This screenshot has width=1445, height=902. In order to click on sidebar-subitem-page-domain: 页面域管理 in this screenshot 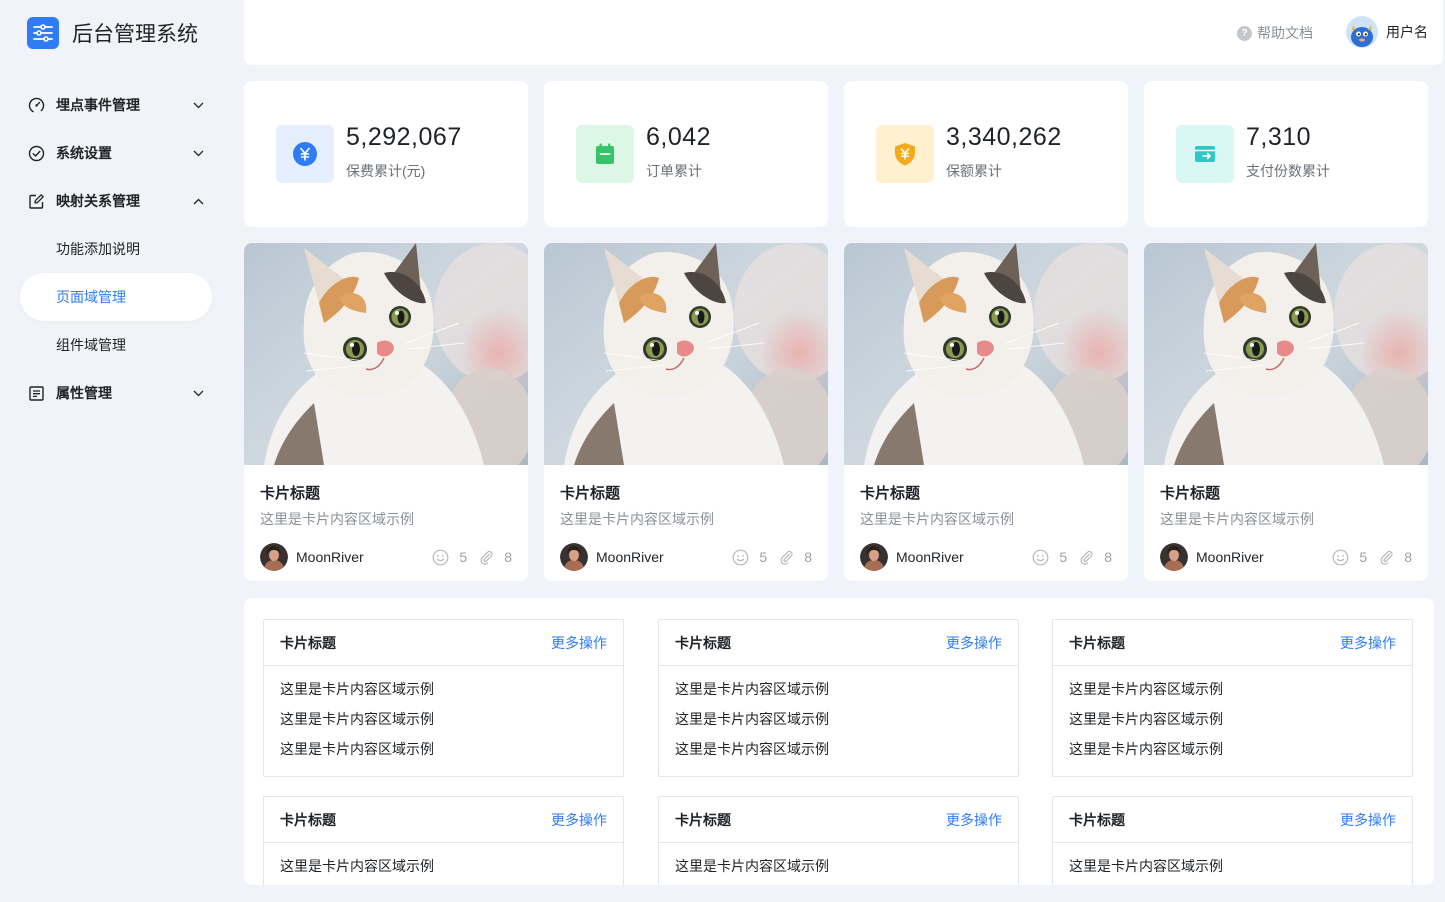, I will do `click(116, 297)`.